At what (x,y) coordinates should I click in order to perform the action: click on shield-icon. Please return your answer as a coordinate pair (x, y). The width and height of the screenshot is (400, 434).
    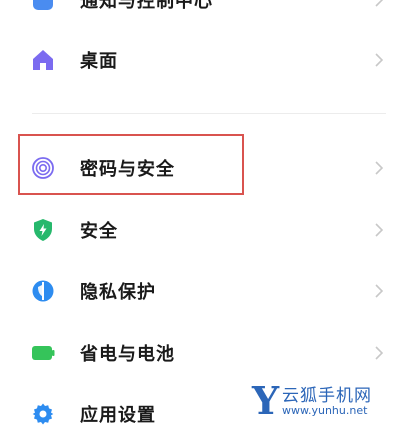
    Looking at the image, I should click on (43, 230).